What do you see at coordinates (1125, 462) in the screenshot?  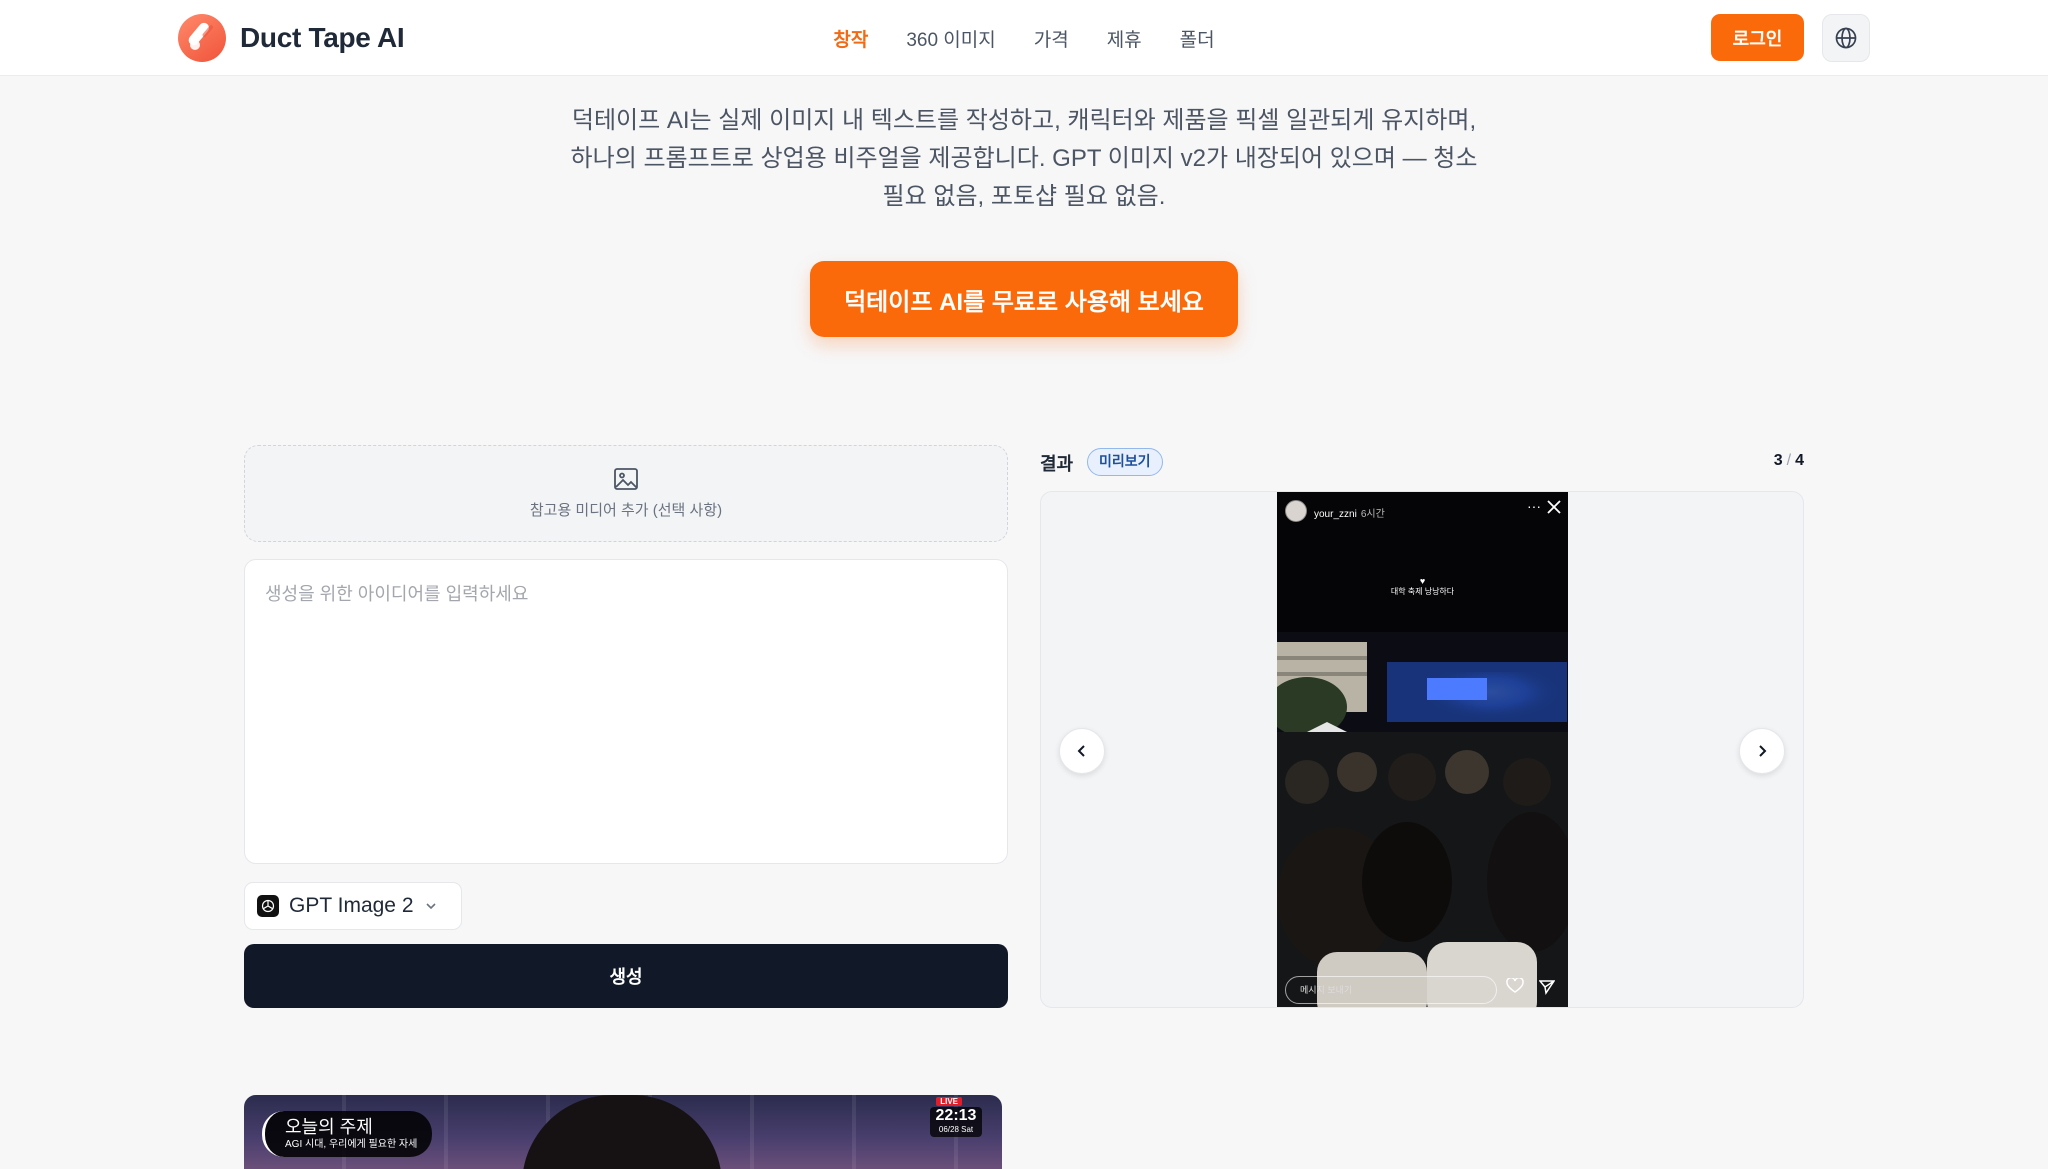 I see `preview-badge: 미리보기` at bounding box center [1125, 462].